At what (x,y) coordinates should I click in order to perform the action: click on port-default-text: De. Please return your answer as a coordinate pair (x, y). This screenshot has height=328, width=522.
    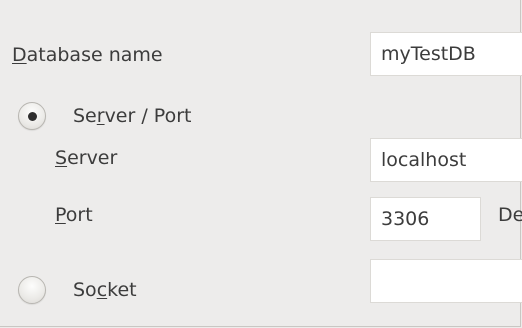
    Looking at the image, I should click on (510, 215).